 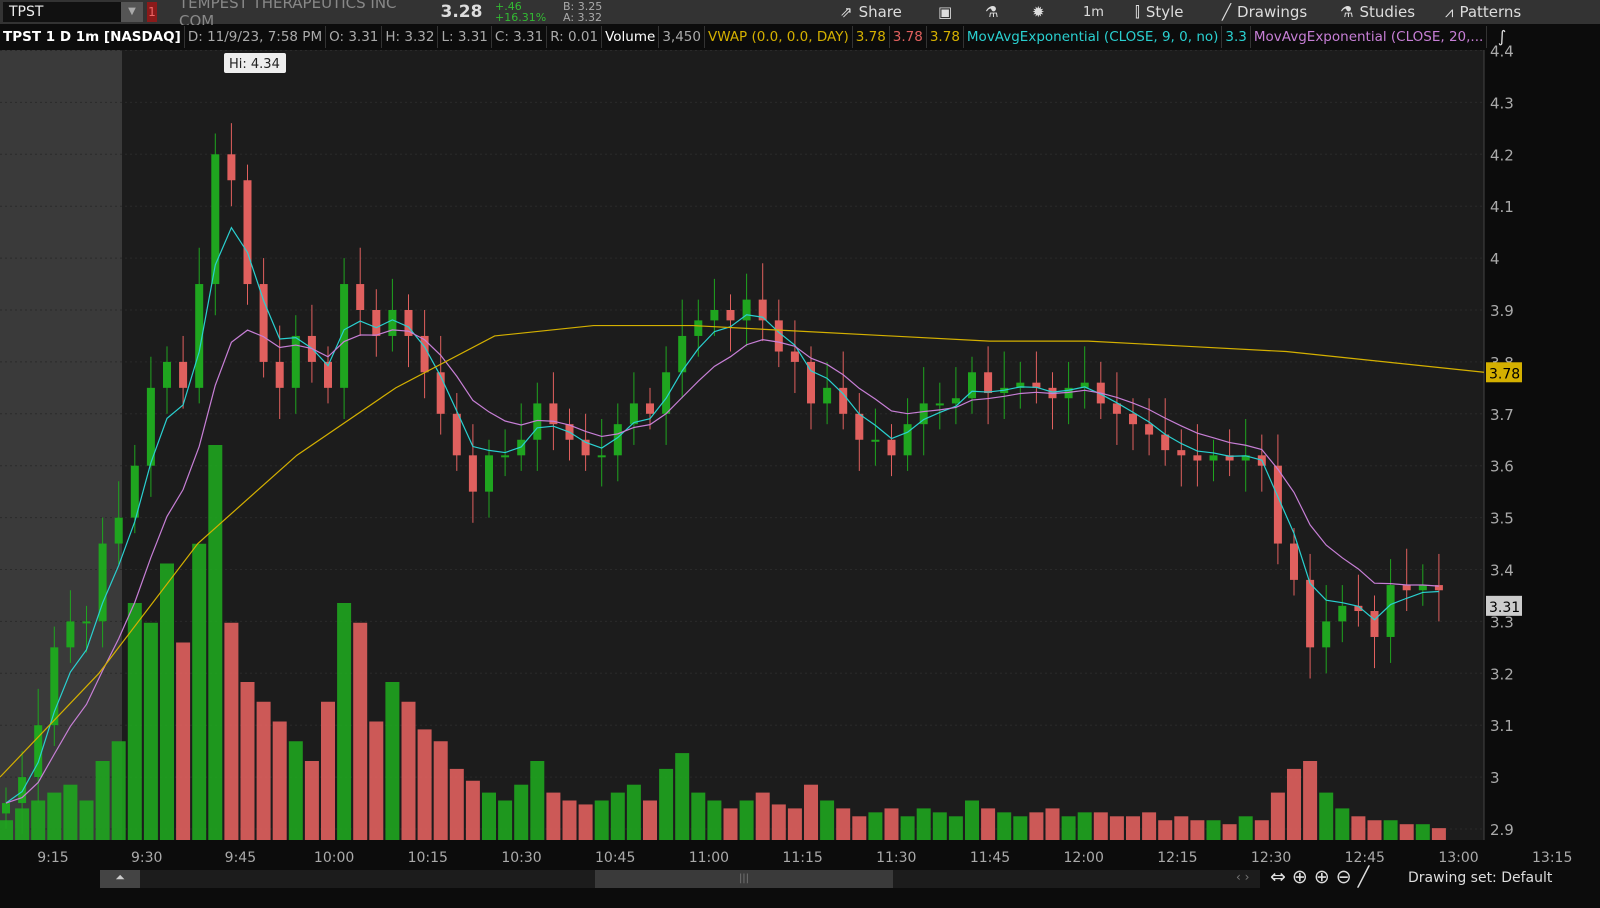 What do you see at coordinates (1502, 726) in the screenshot?
I see `y-tick-label: 3.1` at bounding box center [1502, 726].